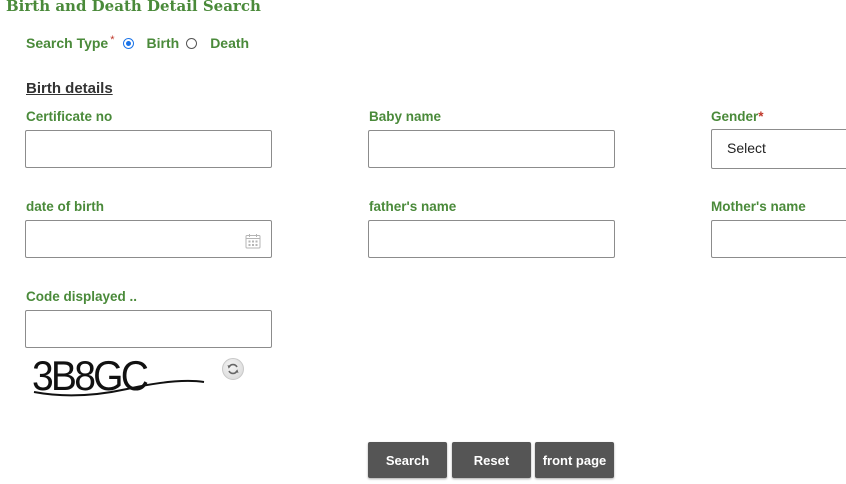 The image size is (846, 484). Describe the element at coordinates (119, 377) in the screenshot. I see `captcha-image: 3B8GC` at that location.